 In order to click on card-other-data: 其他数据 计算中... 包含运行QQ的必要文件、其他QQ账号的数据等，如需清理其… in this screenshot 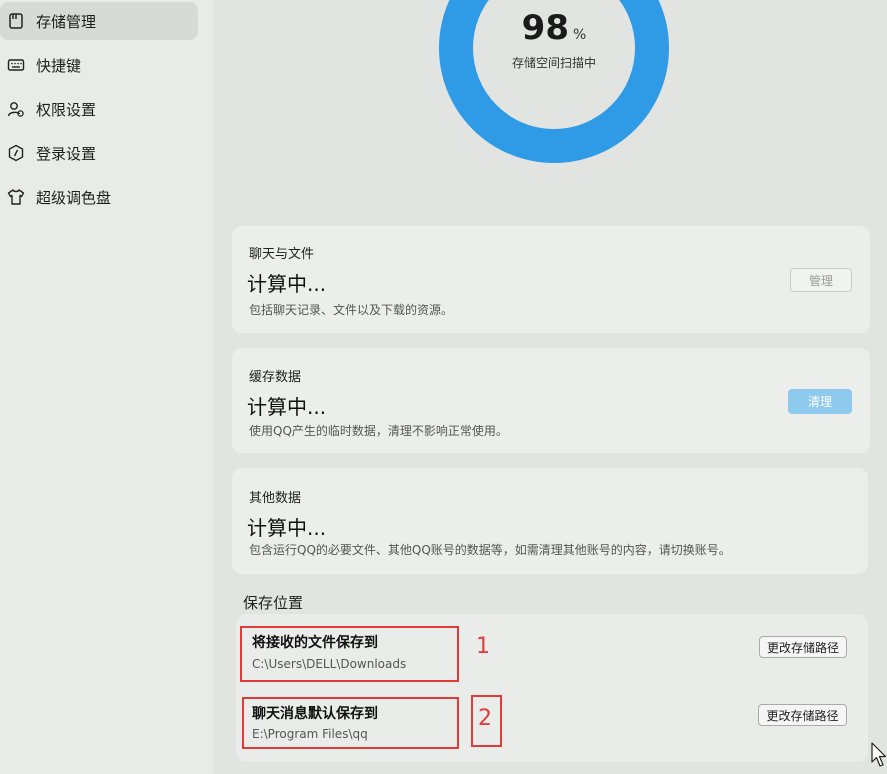, I will do `click(550, 521)`.